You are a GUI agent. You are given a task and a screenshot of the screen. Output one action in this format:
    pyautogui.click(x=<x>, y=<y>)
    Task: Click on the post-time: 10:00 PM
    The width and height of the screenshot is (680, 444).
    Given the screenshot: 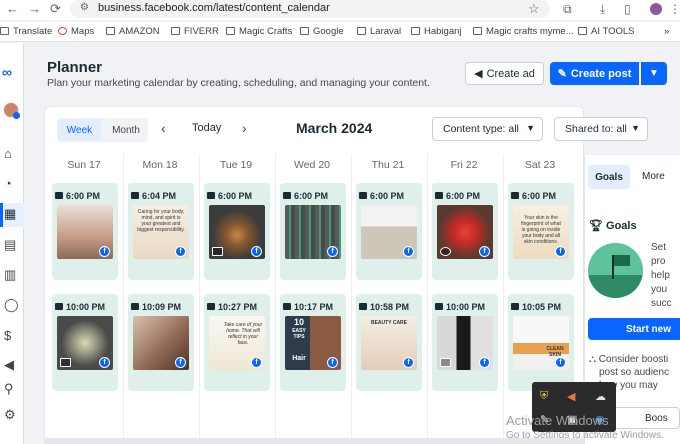 What is the action you would take?
    pyautogui.click(x=80, y=307)
    